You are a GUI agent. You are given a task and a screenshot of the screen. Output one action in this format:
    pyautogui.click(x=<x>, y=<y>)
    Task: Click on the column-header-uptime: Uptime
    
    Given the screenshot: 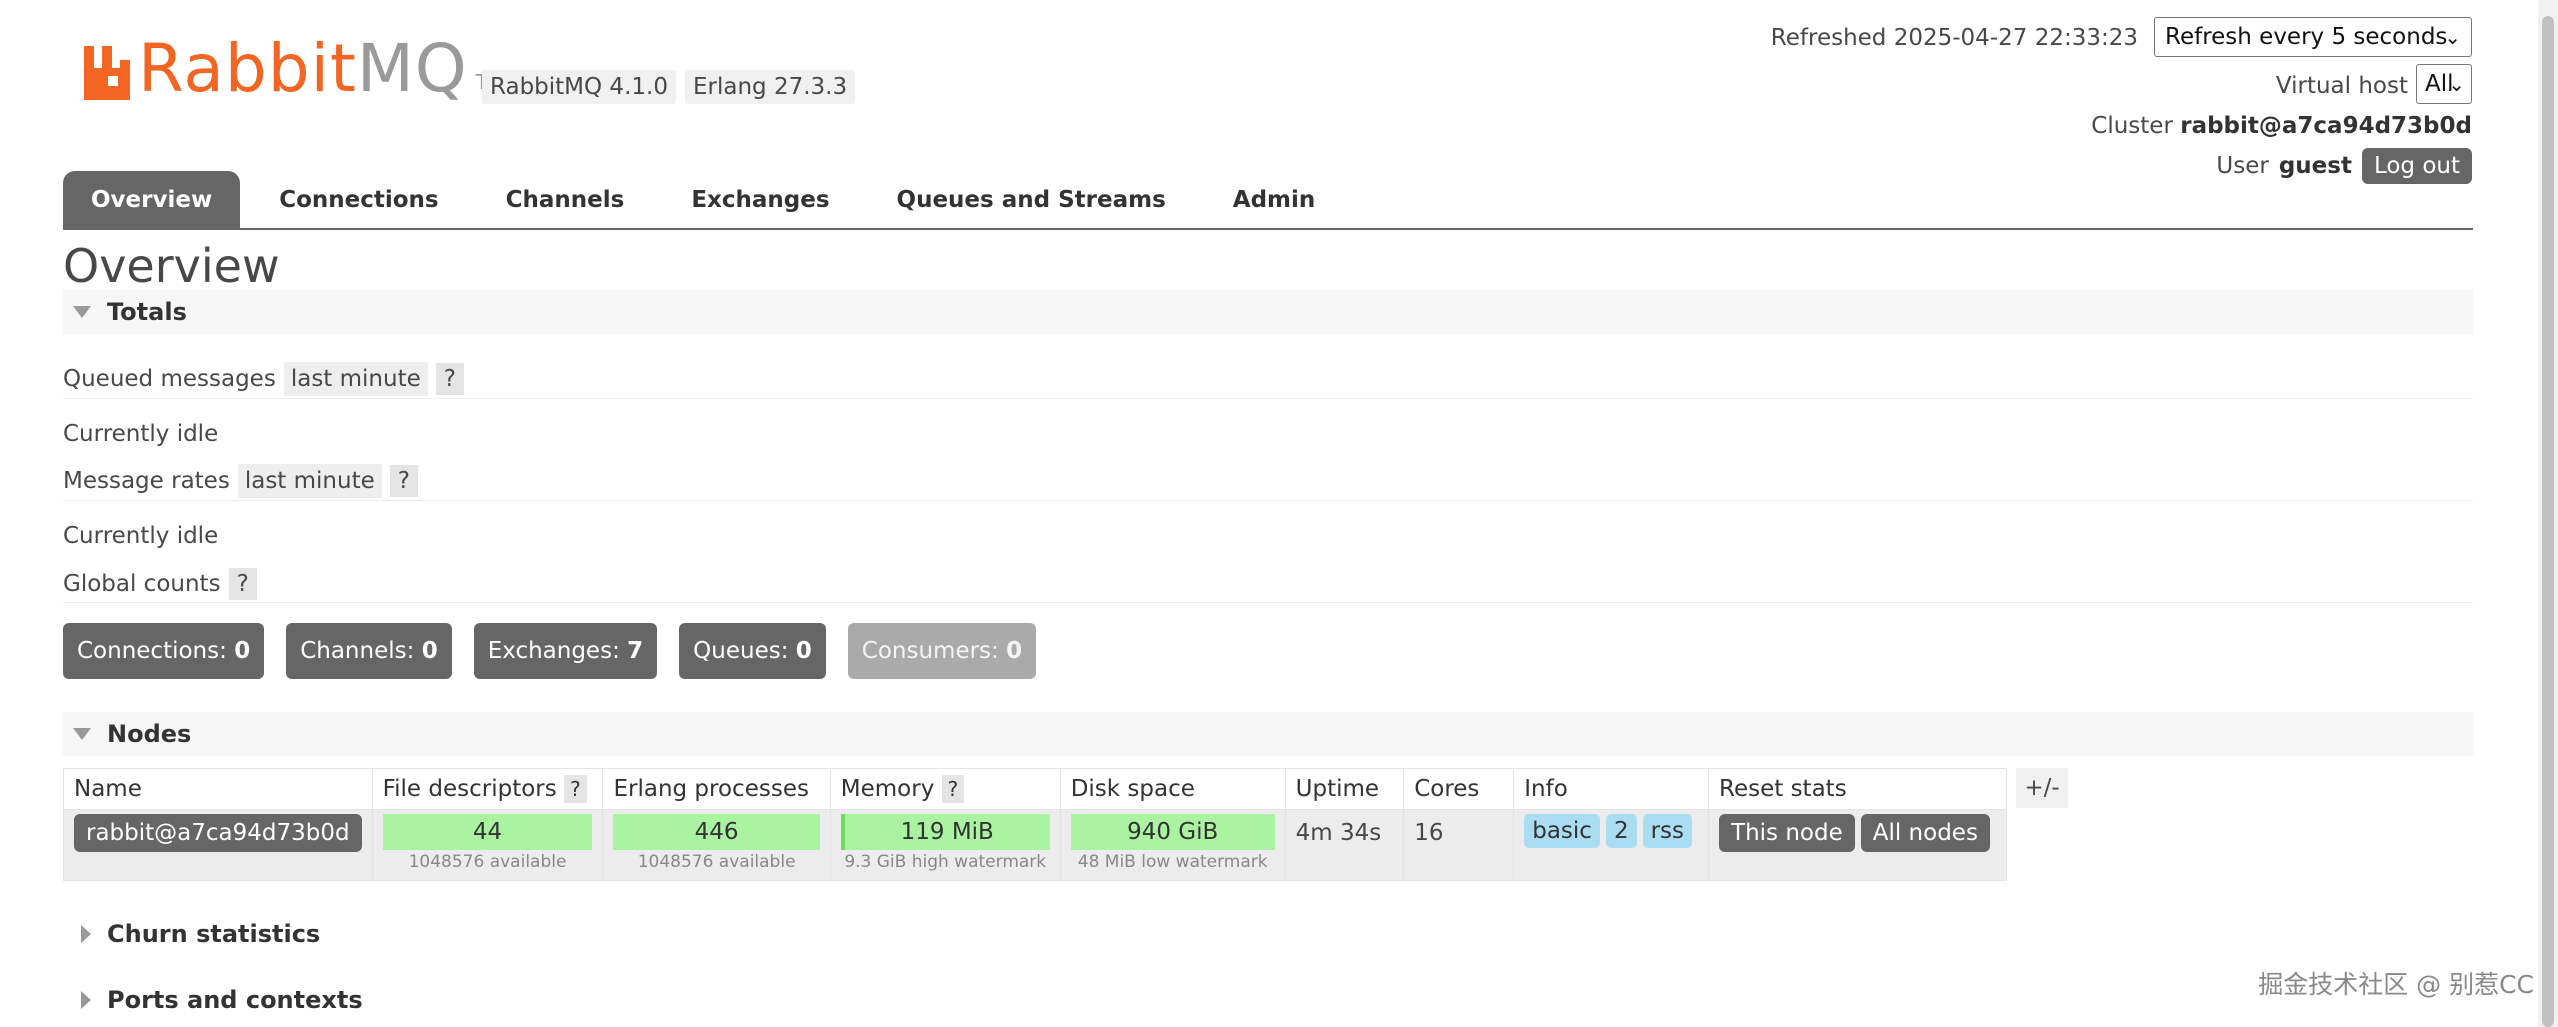 What is the action you would take?
    pyautogui.click(x=1344, y=789)
    